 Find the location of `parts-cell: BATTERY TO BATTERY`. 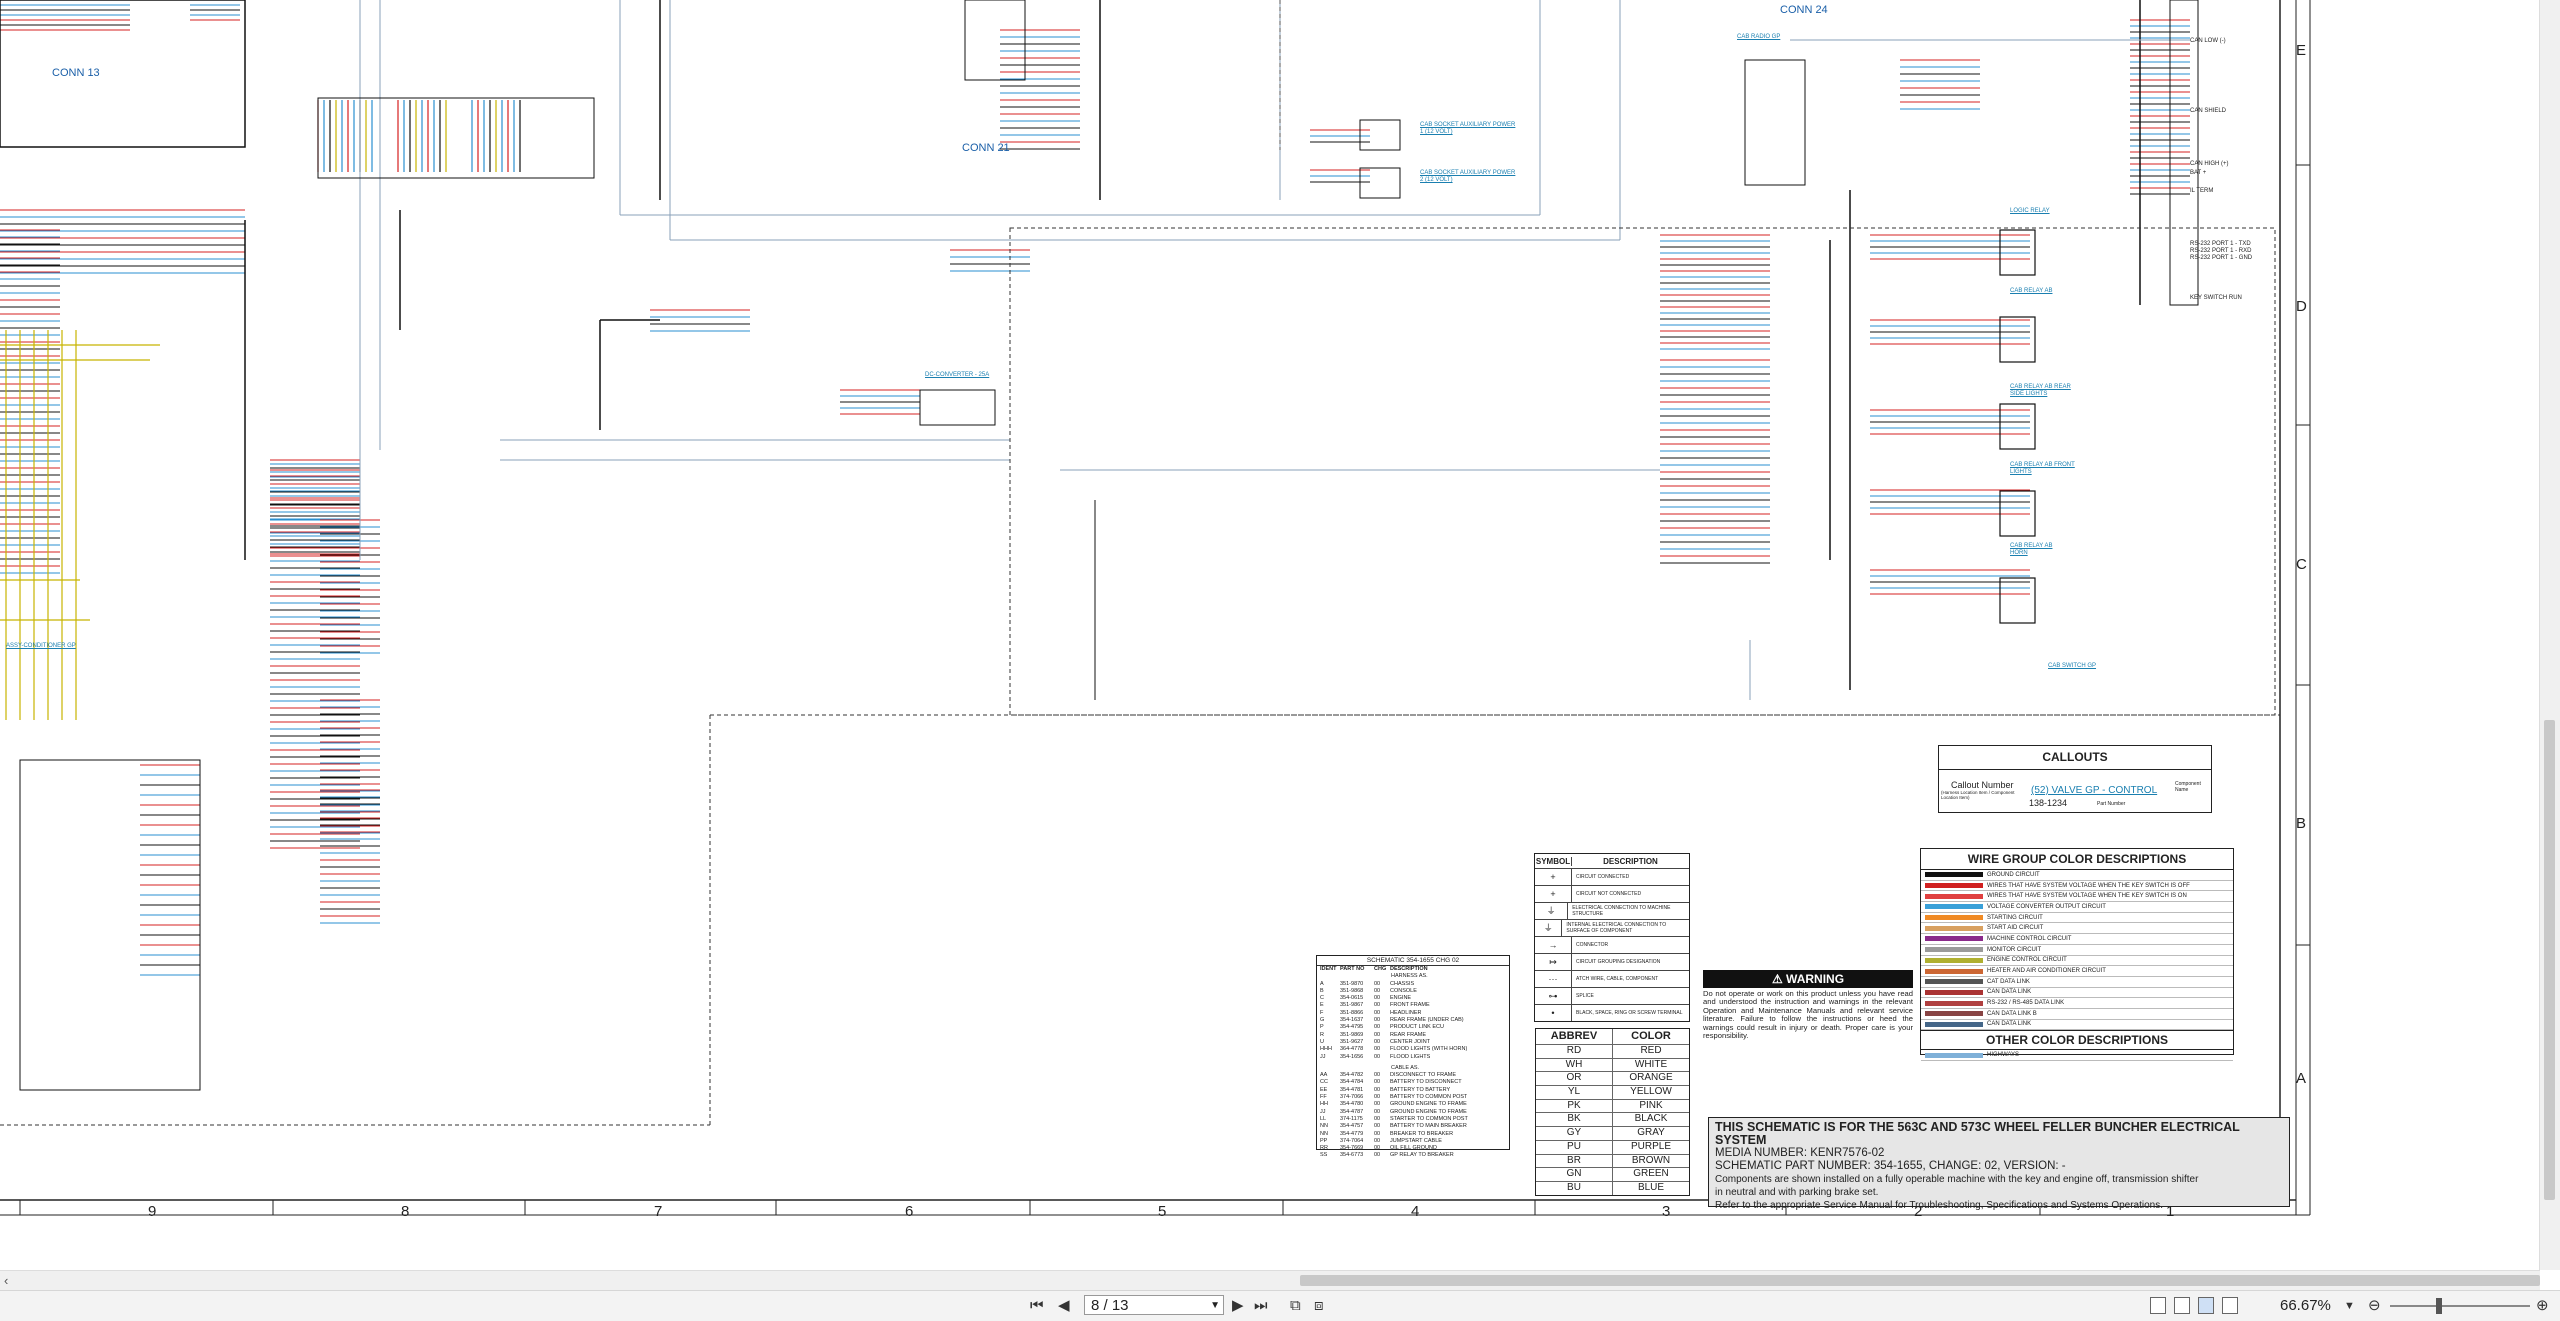

parts-cell: BATTERY TO BATTERY is located at coordinates (1420, 1089).